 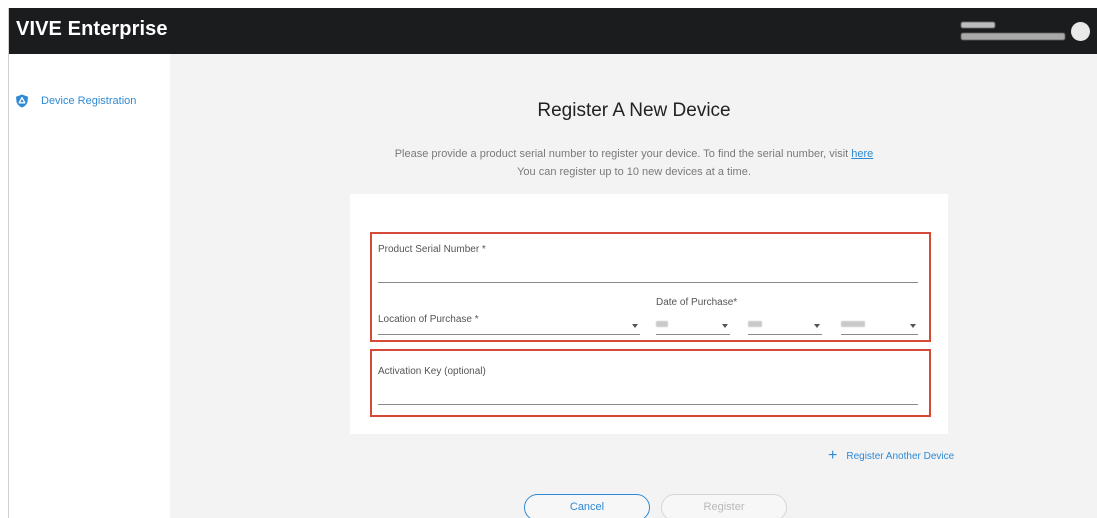 I want to click on register-button: Register, so click(x=724, y=506).